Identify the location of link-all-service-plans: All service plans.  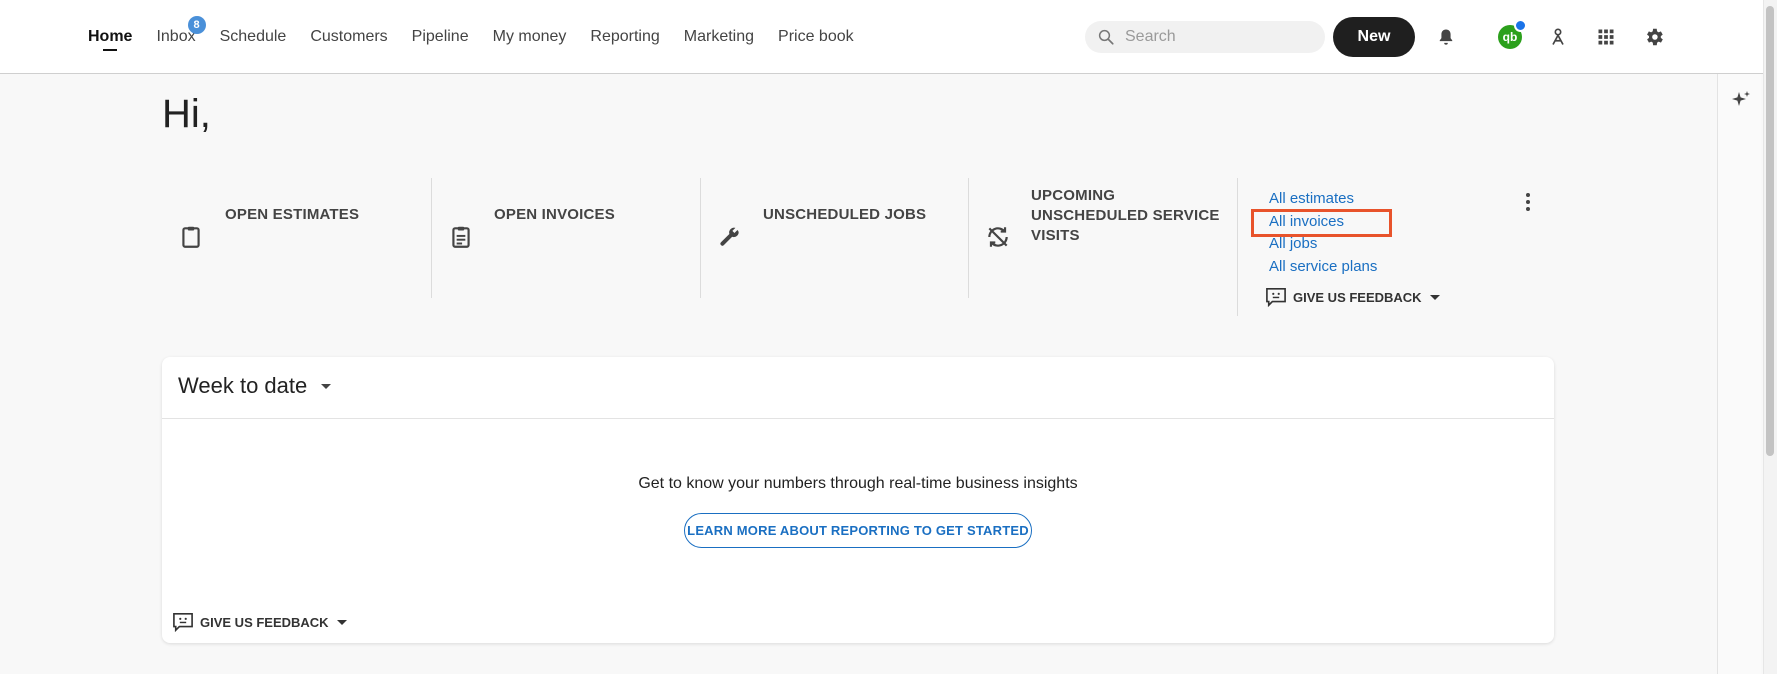
(1323, 267).